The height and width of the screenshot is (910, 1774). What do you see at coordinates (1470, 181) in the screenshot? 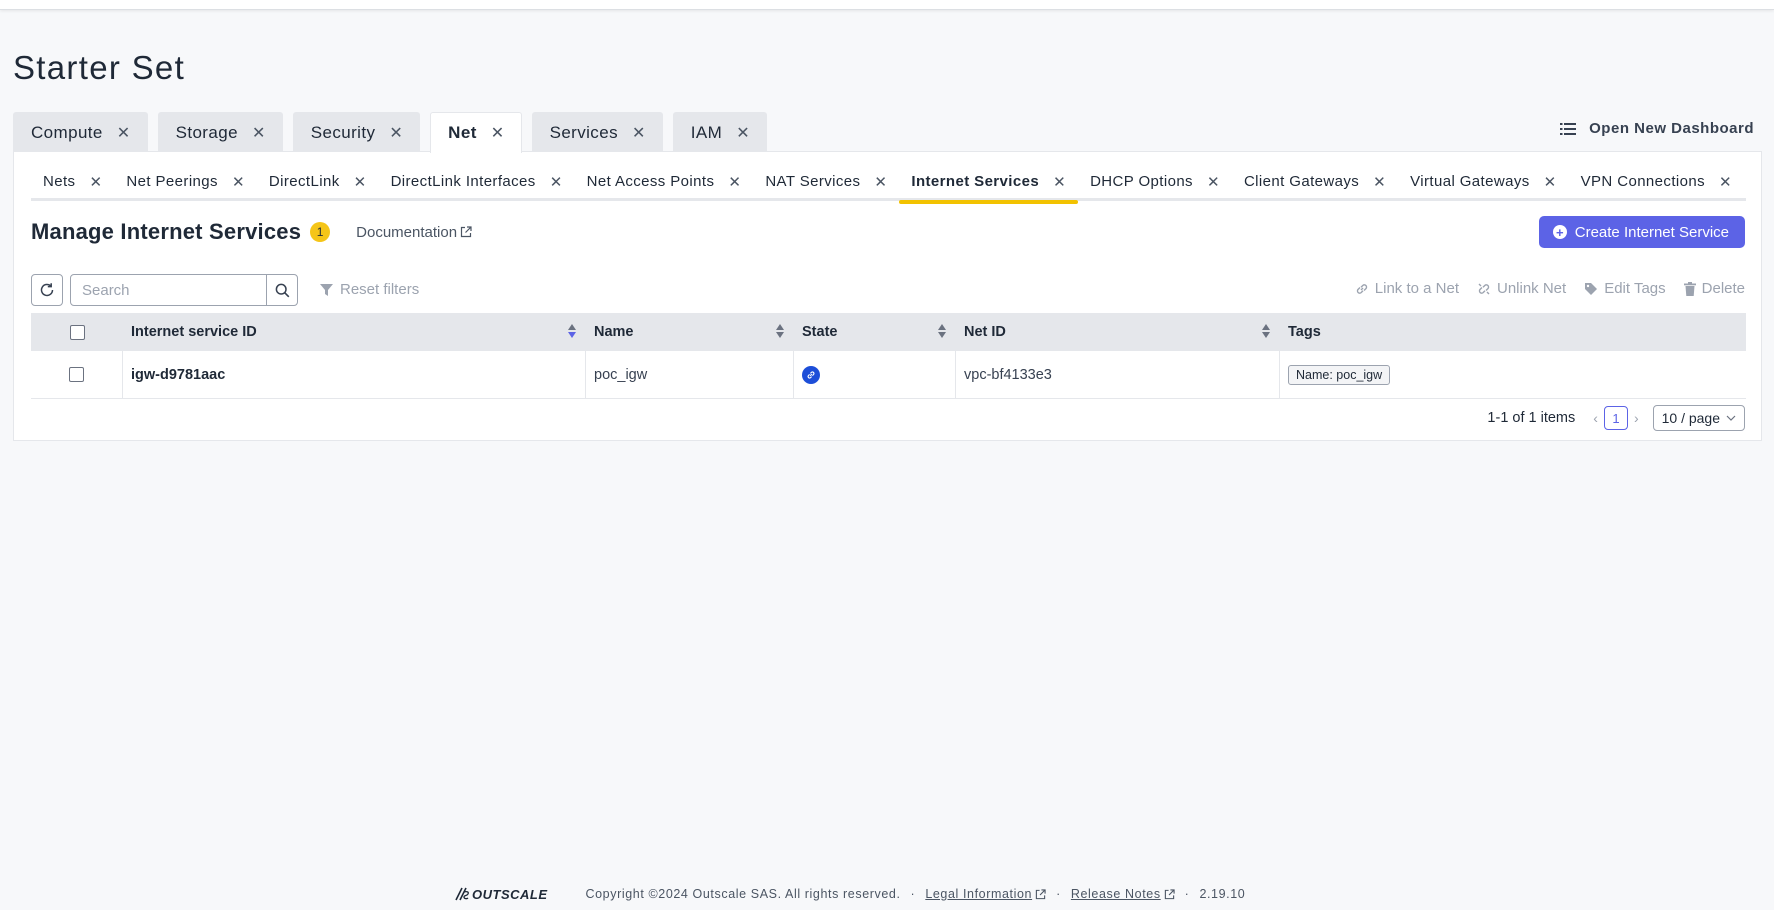
I see `sub-tab-label: Virtual Gateways` at bounding box center [1470, 181].